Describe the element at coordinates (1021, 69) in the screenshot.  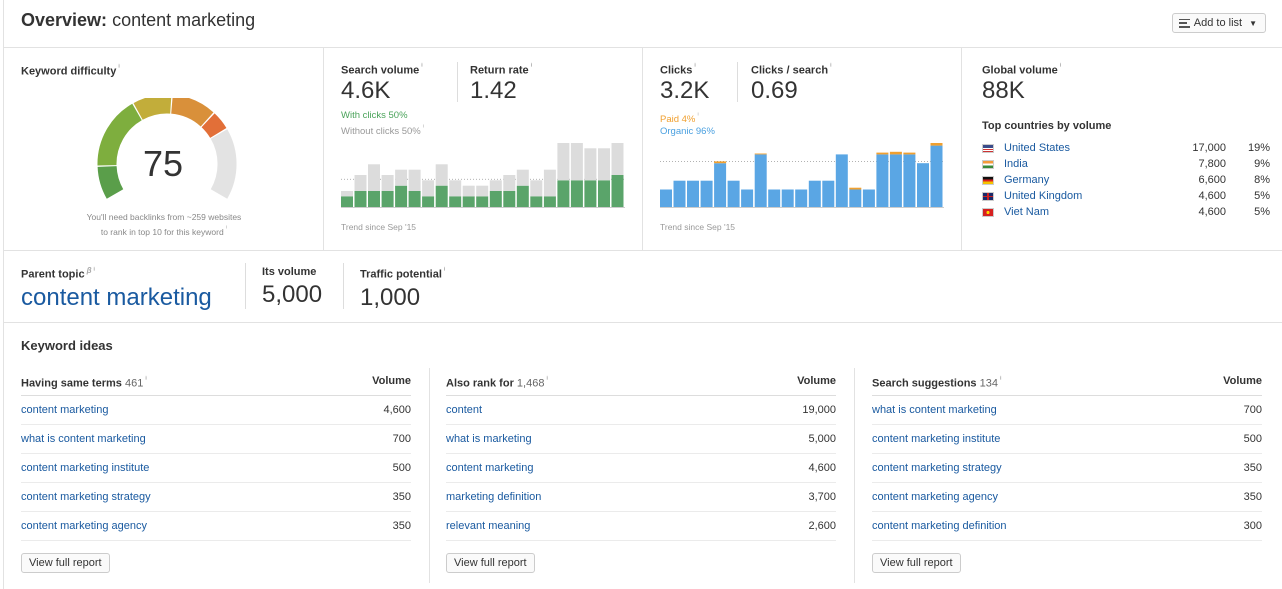
I see `global-volume-label: Global volume ⁱ` at that location.